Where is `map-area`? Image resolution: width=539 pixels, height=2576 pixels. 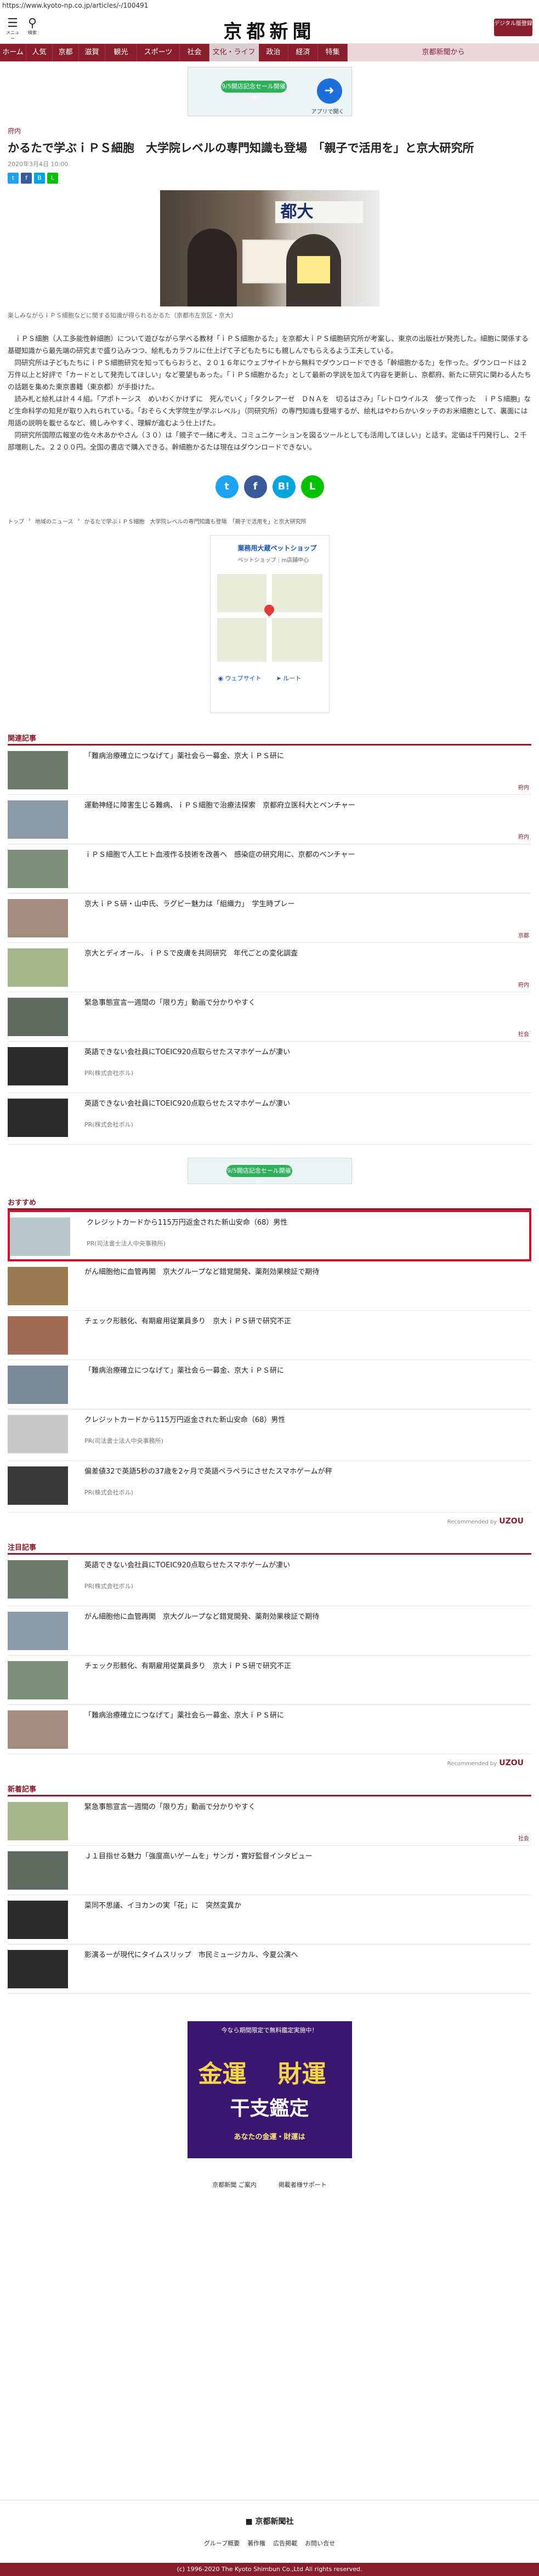
map-area is located at coordinates (269, 618).